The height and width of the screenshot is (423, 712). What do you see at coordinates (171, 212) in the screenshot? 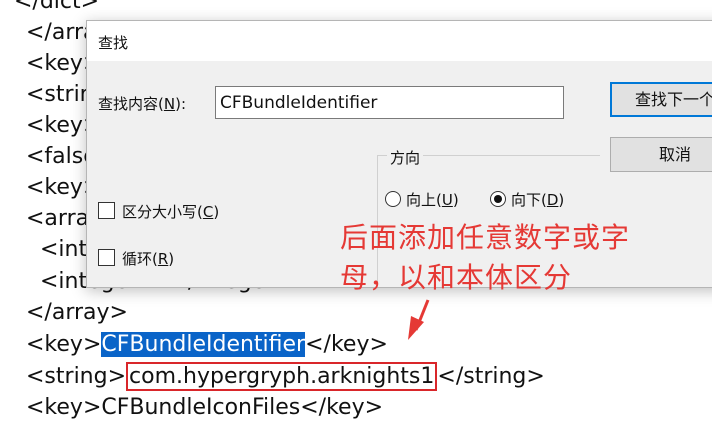
I see `match-case-label: 区分大小写(C)` at bounding box center [171, 212].